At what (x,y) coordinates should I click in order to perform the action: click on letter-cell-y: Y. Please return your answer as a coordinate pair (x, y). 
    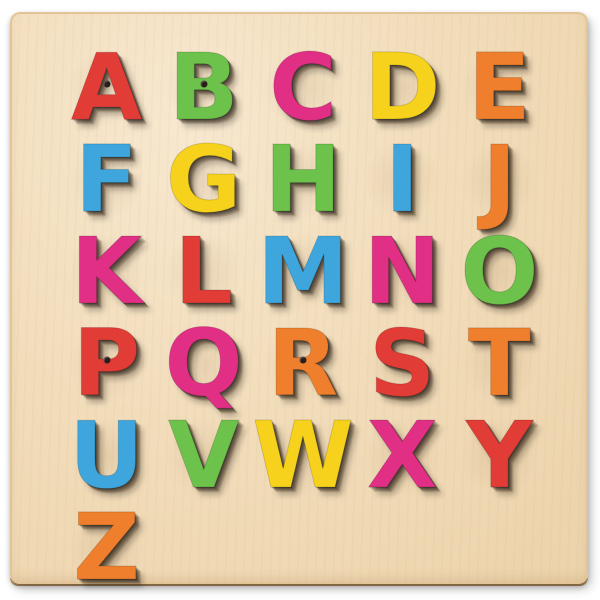
    Looking at the image, I should click on (499, 455).